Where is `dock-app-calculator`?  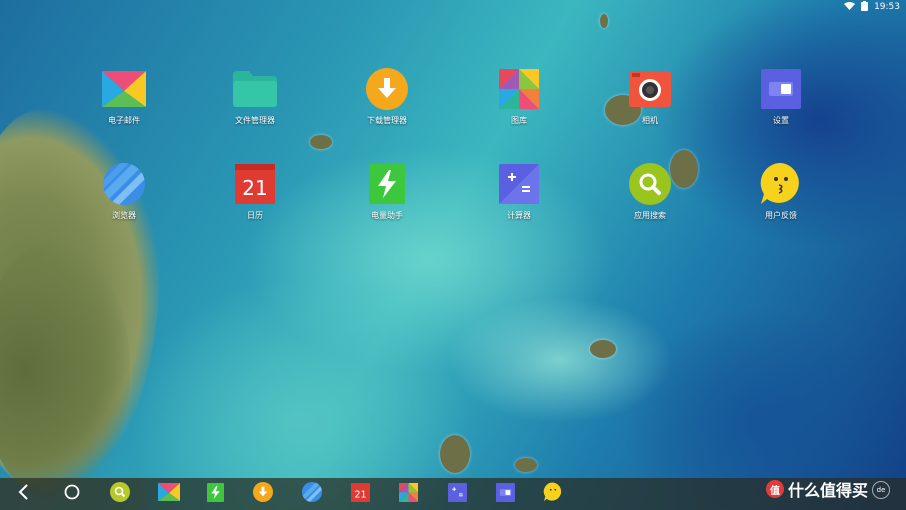 dock-app-calculator is located at coordinates (457, 494).